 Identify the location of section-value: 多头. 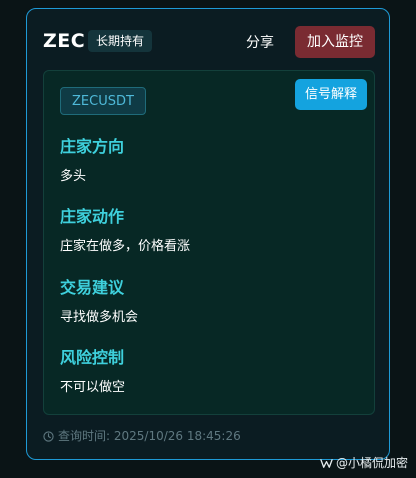
(73, 176).